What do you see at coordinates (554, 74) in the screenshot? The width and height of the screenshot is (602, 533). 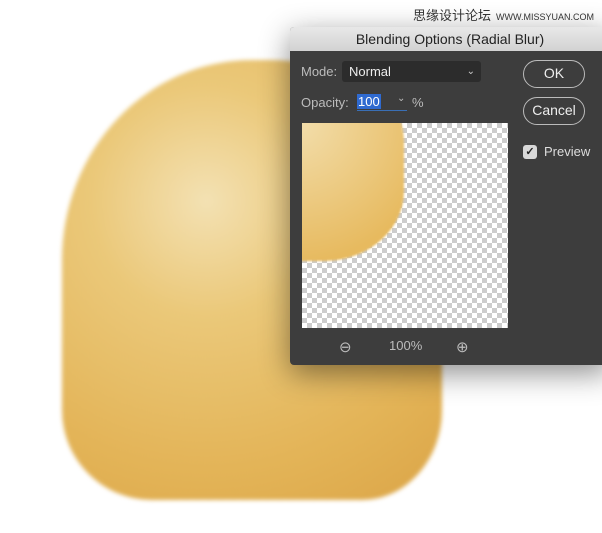 I see `ok-button: OK` at bounding box center [554, 74].